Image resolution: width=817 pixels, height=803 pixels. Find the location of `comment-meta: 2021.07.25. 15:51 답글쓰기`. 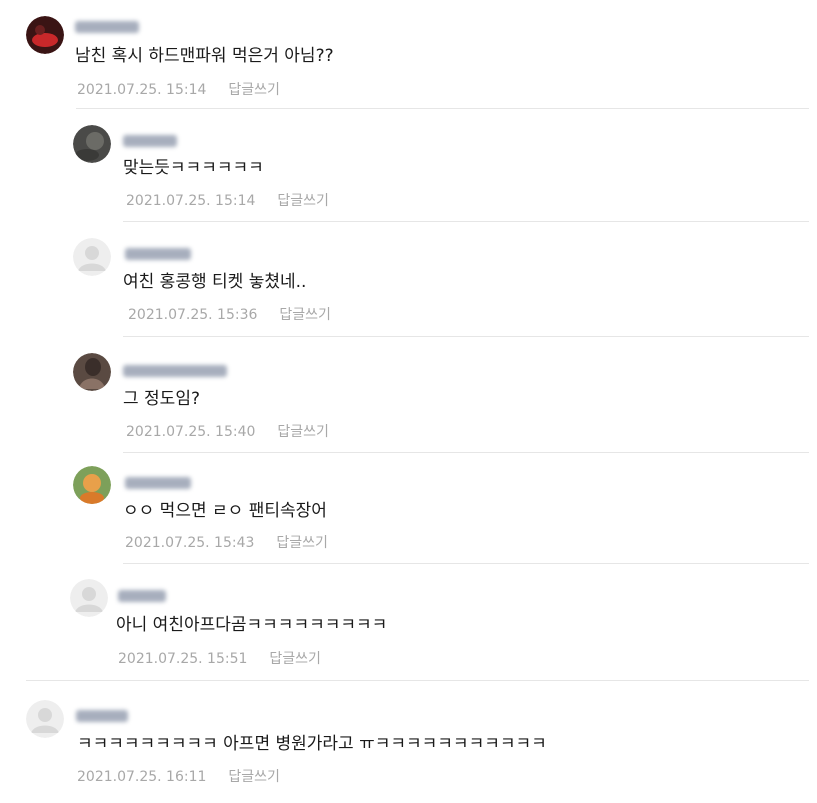

comment-meta: 2021.07.25. 15:51 답글쓰기 is located at coordinates (219, 659).